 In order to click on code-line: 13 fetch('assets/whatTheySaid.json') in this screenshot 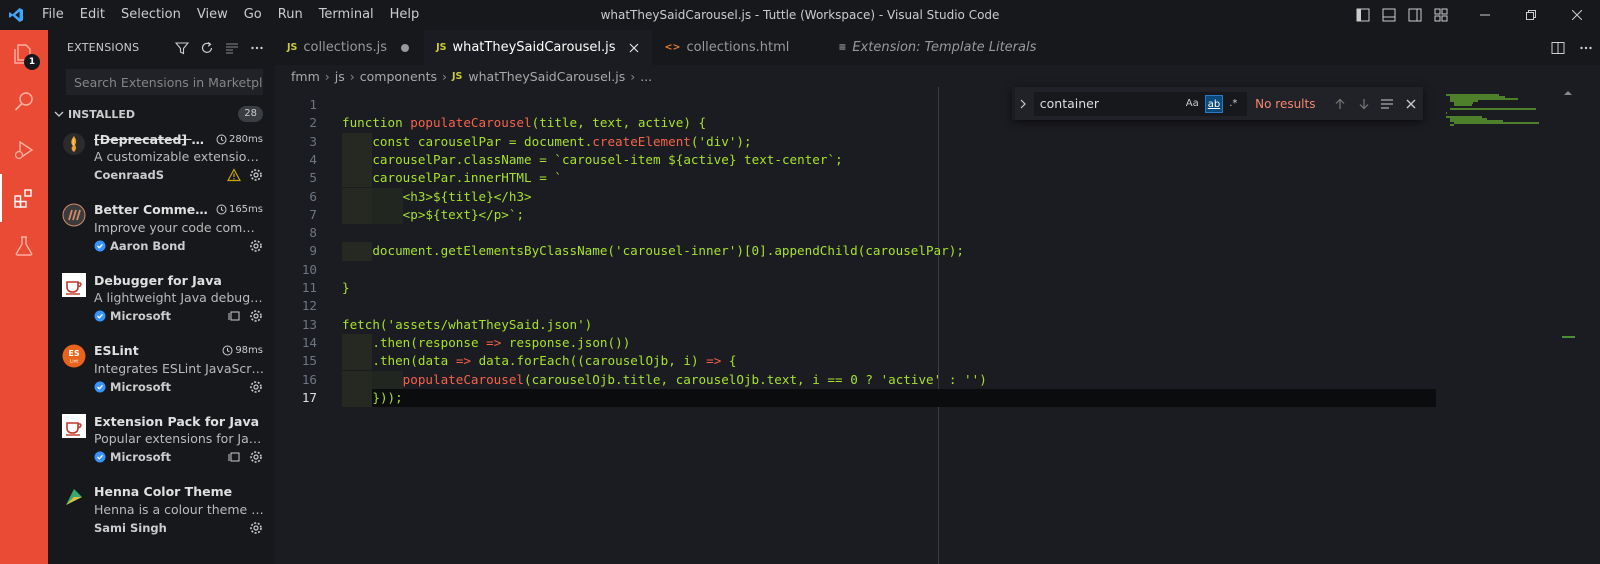, I will do `click(855, 325)`.